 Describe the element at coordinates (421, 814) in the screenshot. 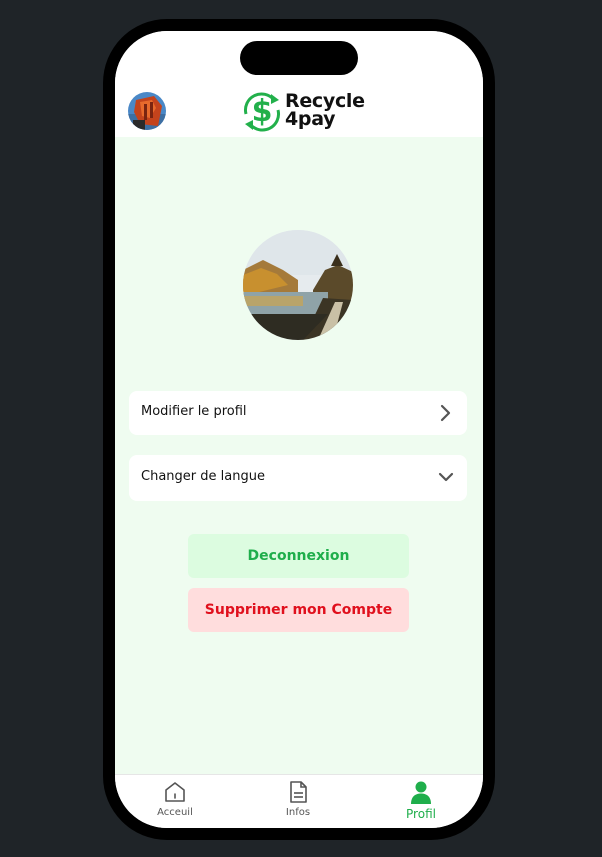

I see `nav-label-profile: Profil` at that location.